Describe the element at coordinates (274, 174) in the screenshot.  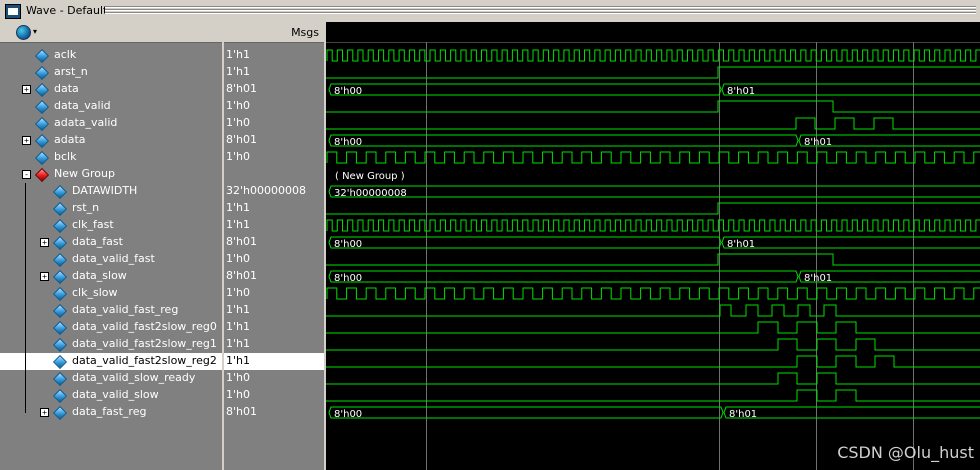
I see `value-row` at that location.